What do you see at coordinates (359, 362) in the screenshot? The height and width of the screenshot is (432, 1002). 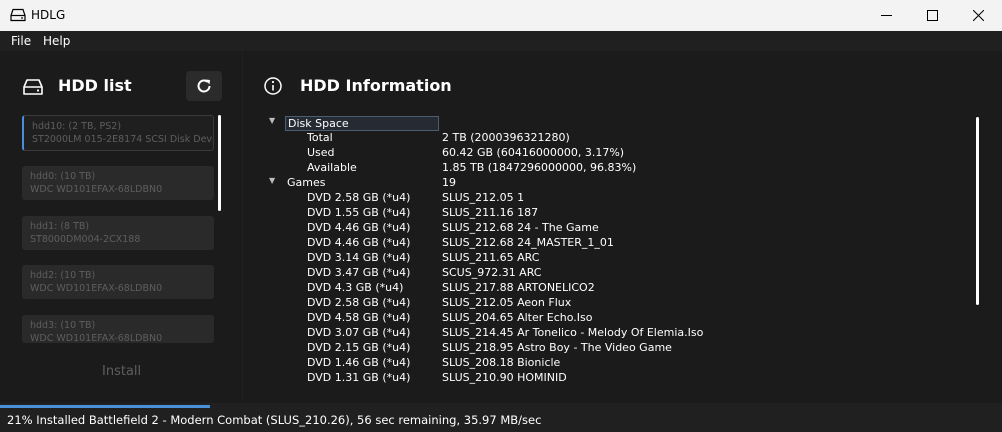 I see `game-size: DVD 1.46 GB (*u4)` at bounding box center [359, 362].